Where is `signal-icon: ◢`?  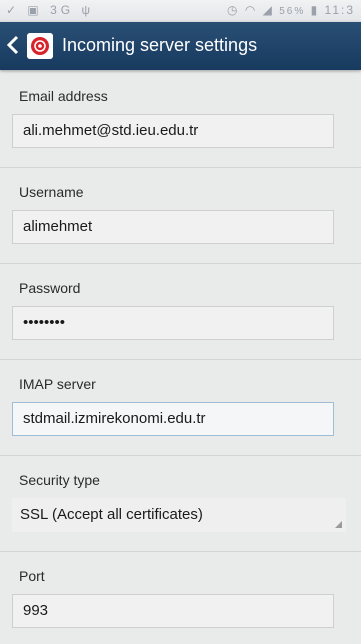 signal-icon: ◢ is located at coordinates (268, 10).